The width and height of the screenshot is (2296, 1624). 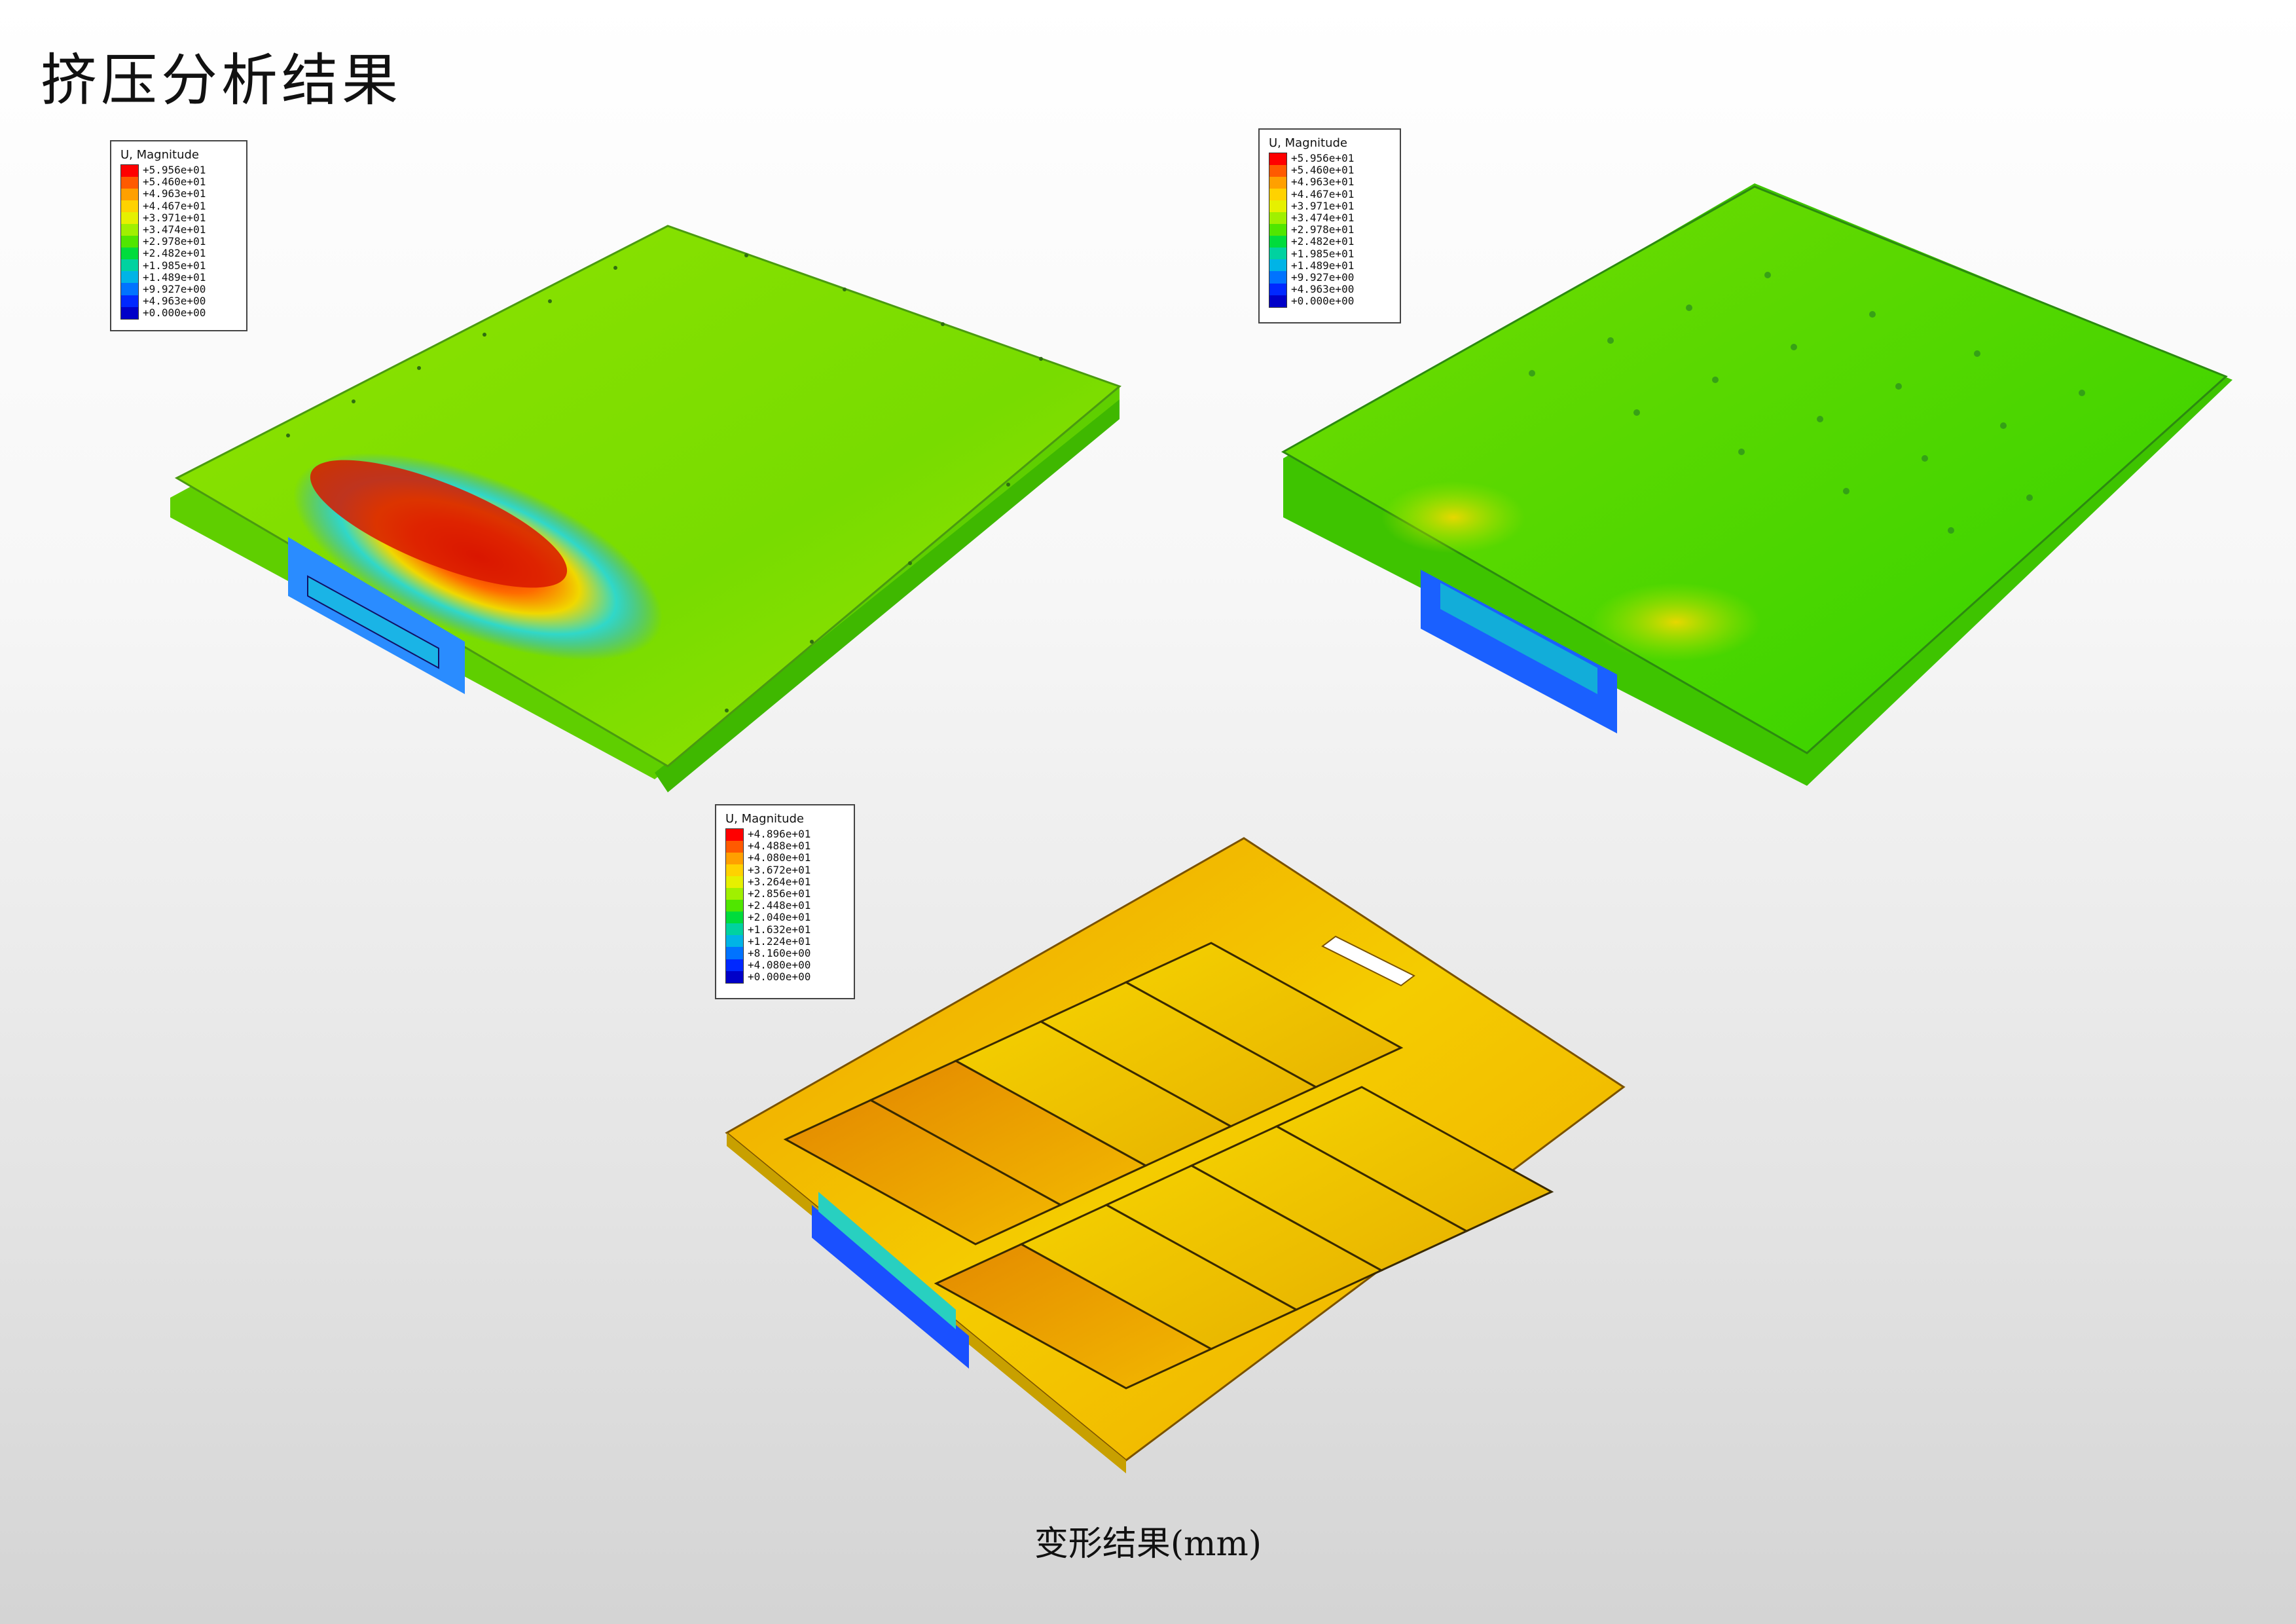 What do you see at coordinates (1148, 1544) in the screenshot?
I see `figure-caption: 变形结果(mm)` at bounding box center [1148, 1544].